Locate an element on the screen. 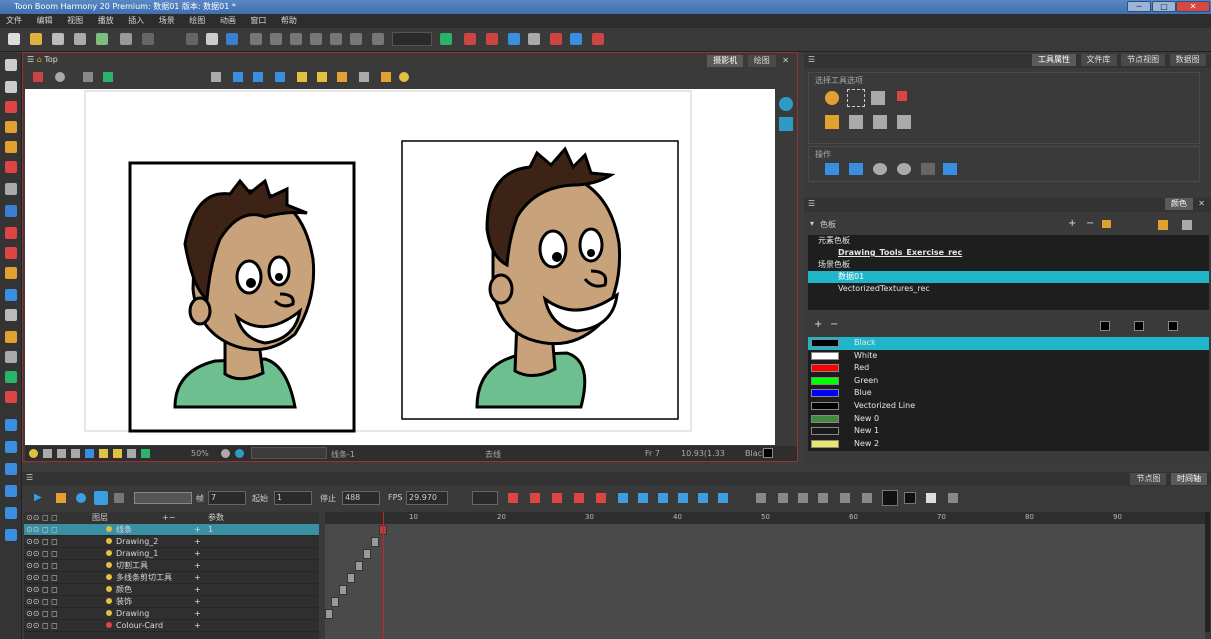  playback-speed-slider is located at coordinates (163, 498).